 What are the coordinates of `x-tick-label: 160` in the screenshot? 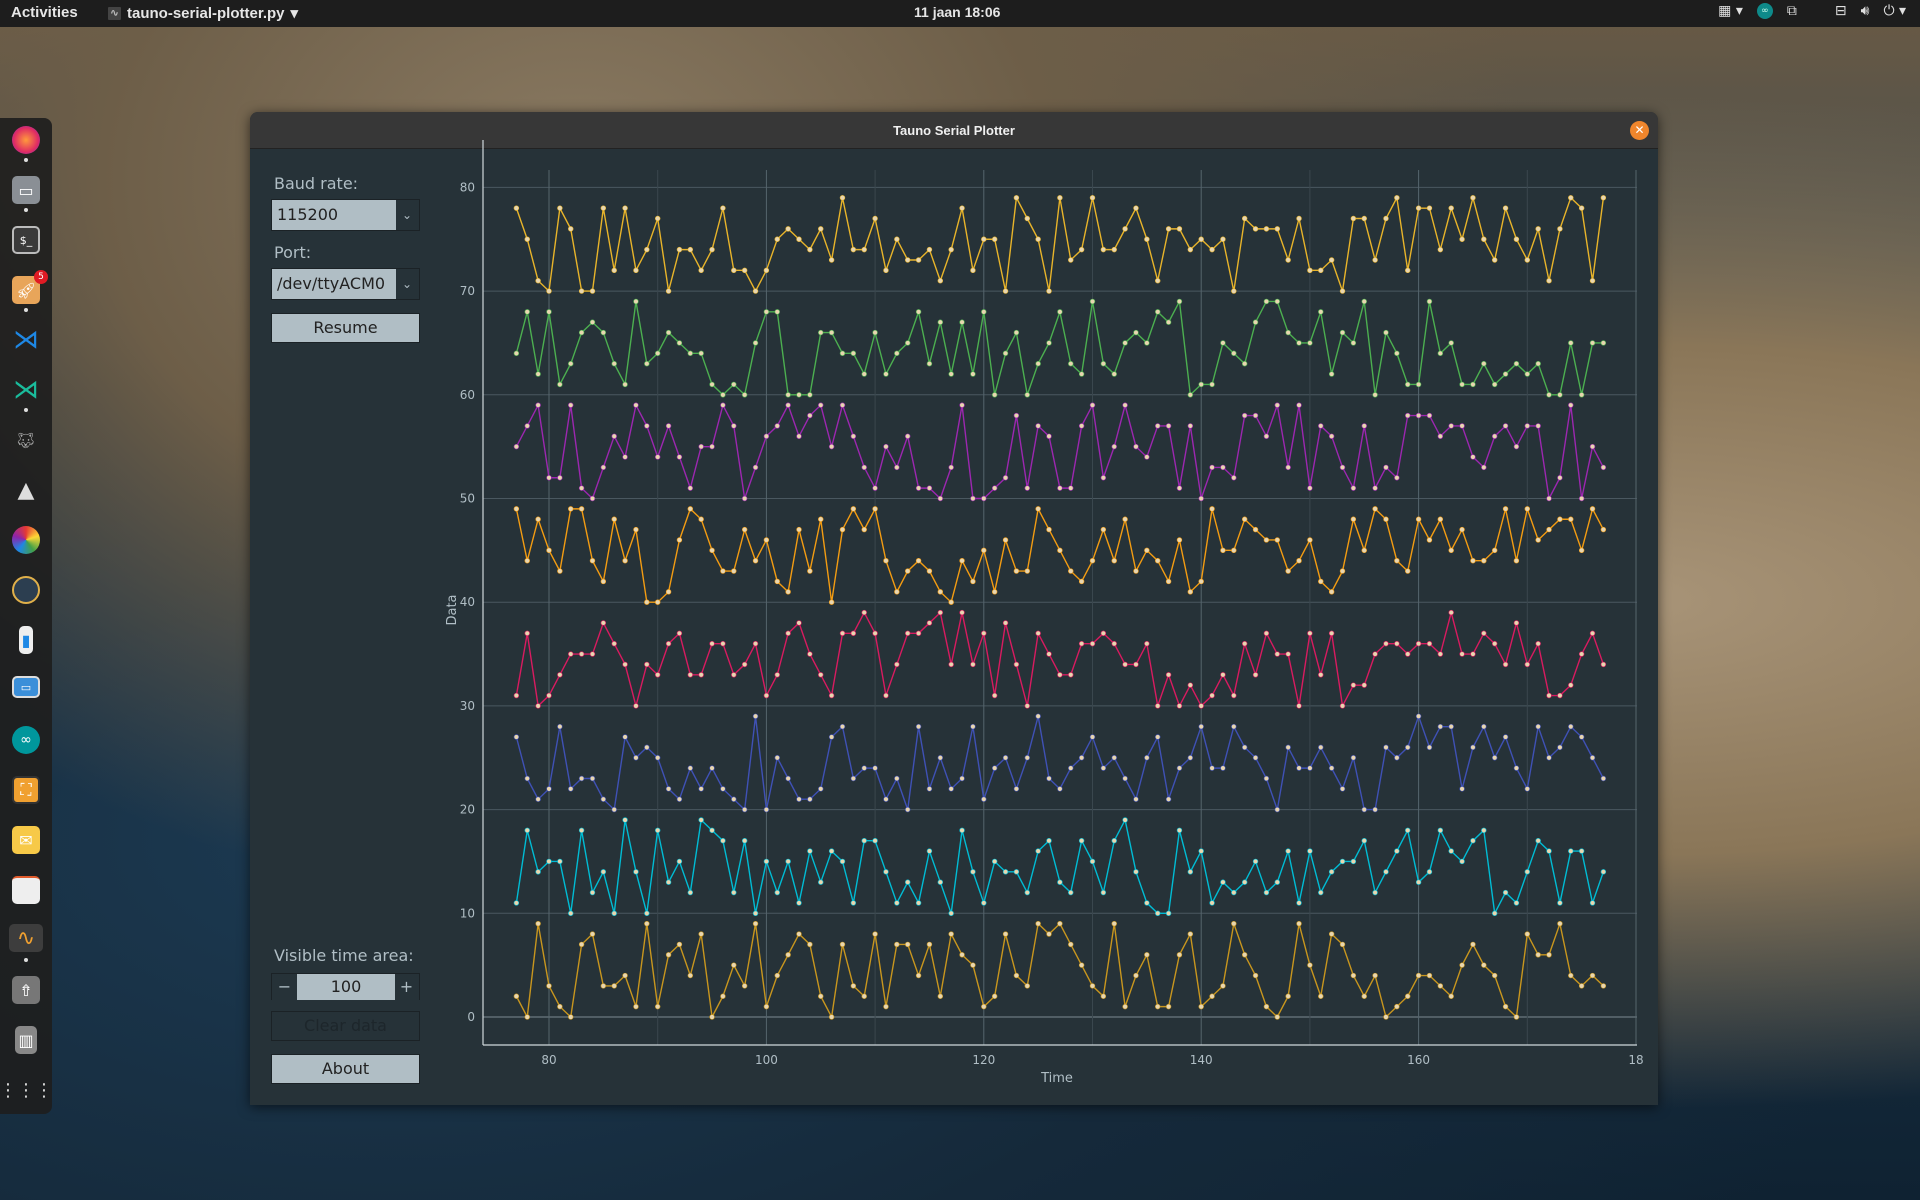 It's located at (1418, 1060).